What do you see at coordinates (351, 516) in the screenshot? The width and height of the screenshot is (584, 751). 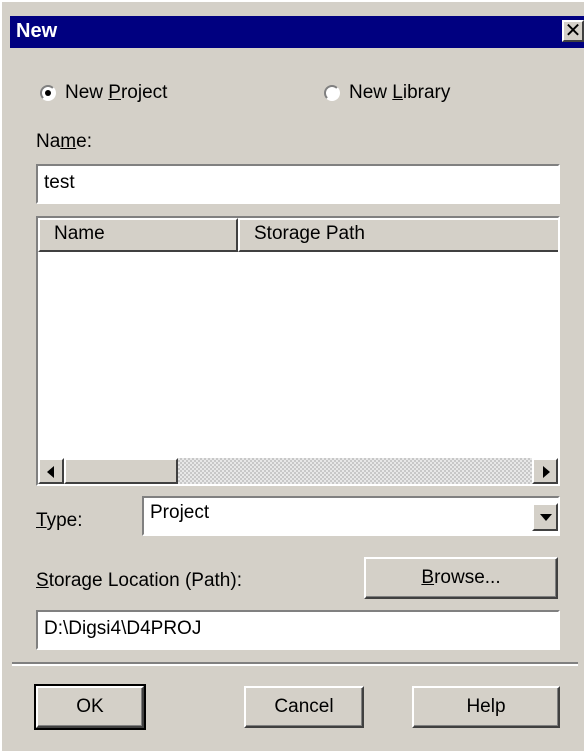 I see `type-select: Project` at bounding box center [351, 516].